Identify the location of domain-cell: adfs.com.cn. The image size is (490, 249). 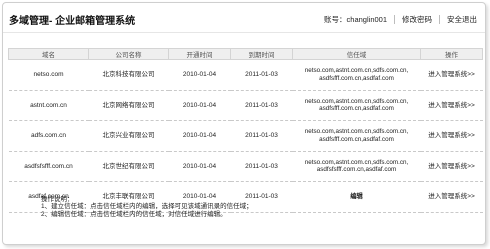
(48, 136).